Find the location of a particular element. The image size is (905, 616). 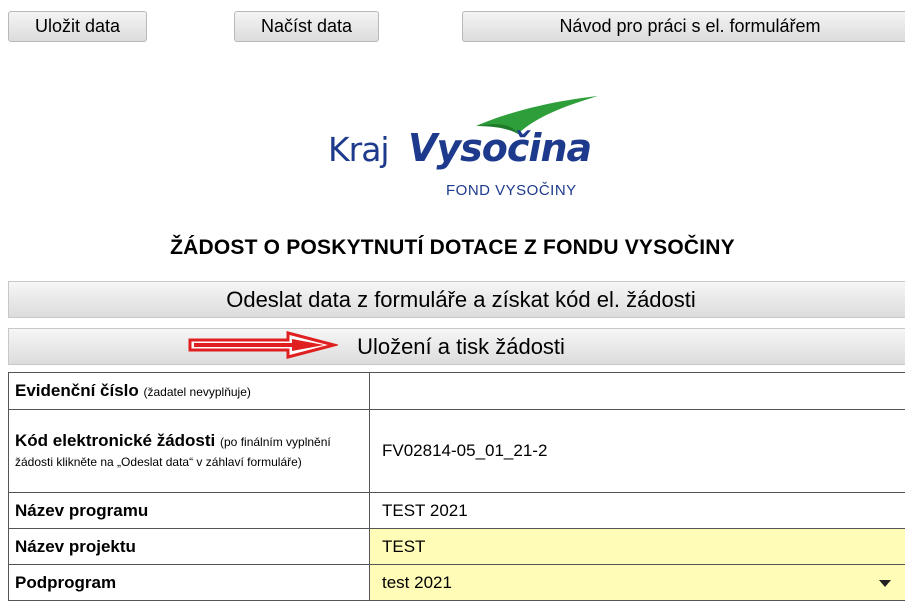

program-name-field: TEST 2021 is located at coordinates (637, 510).